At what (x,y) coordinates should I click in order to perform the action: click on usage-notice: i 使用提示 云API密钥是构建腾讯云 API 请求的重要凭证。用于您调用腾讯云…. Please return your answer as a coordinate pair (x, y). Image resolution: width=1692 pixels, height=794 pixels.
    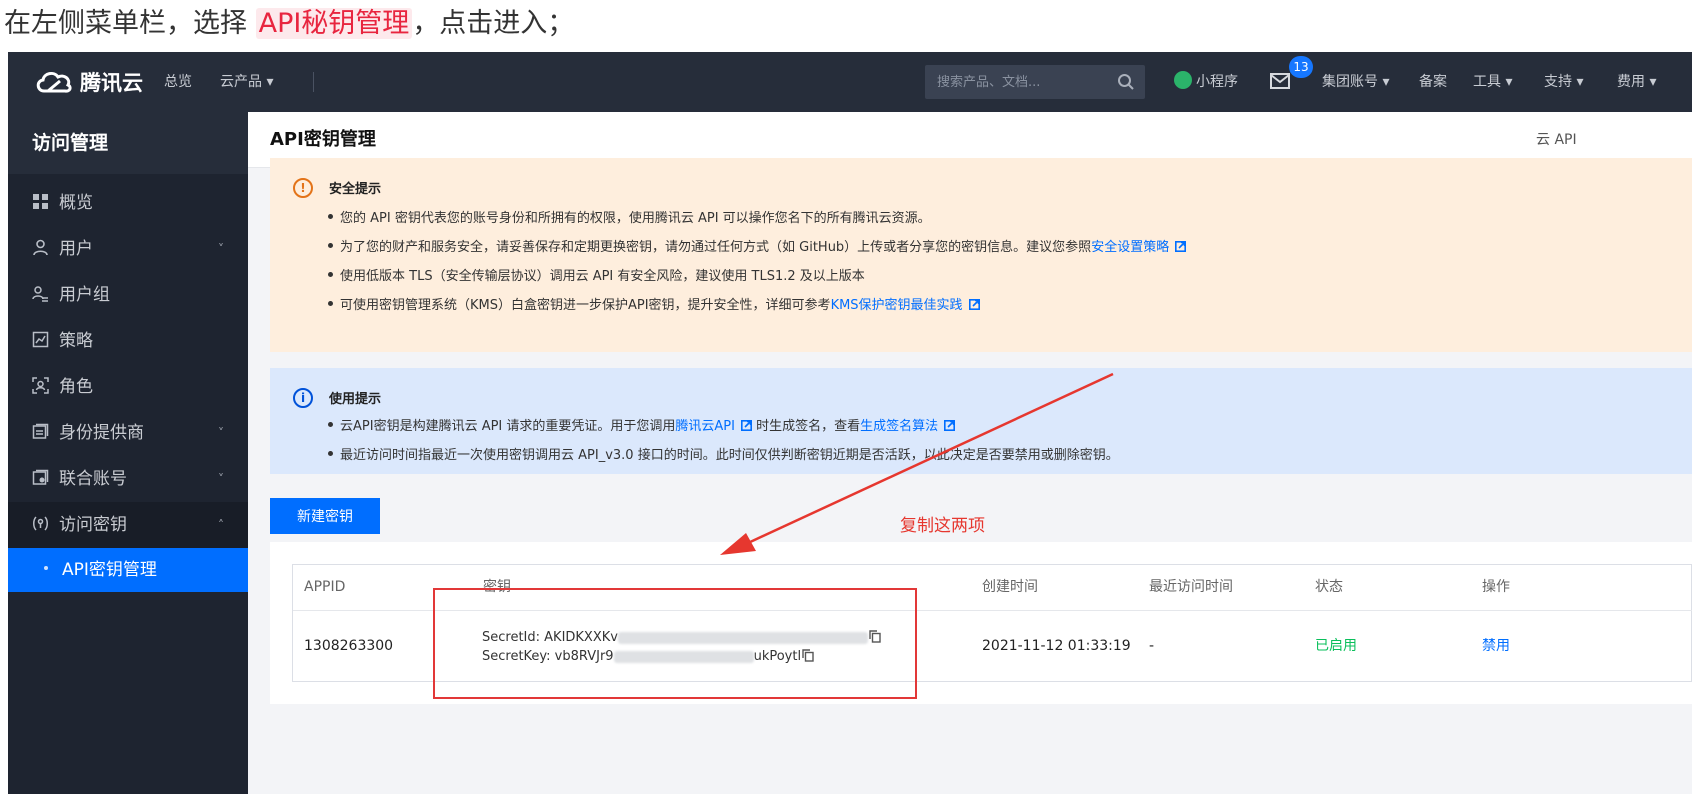
    Looking at the image, I should click on (981, 421).